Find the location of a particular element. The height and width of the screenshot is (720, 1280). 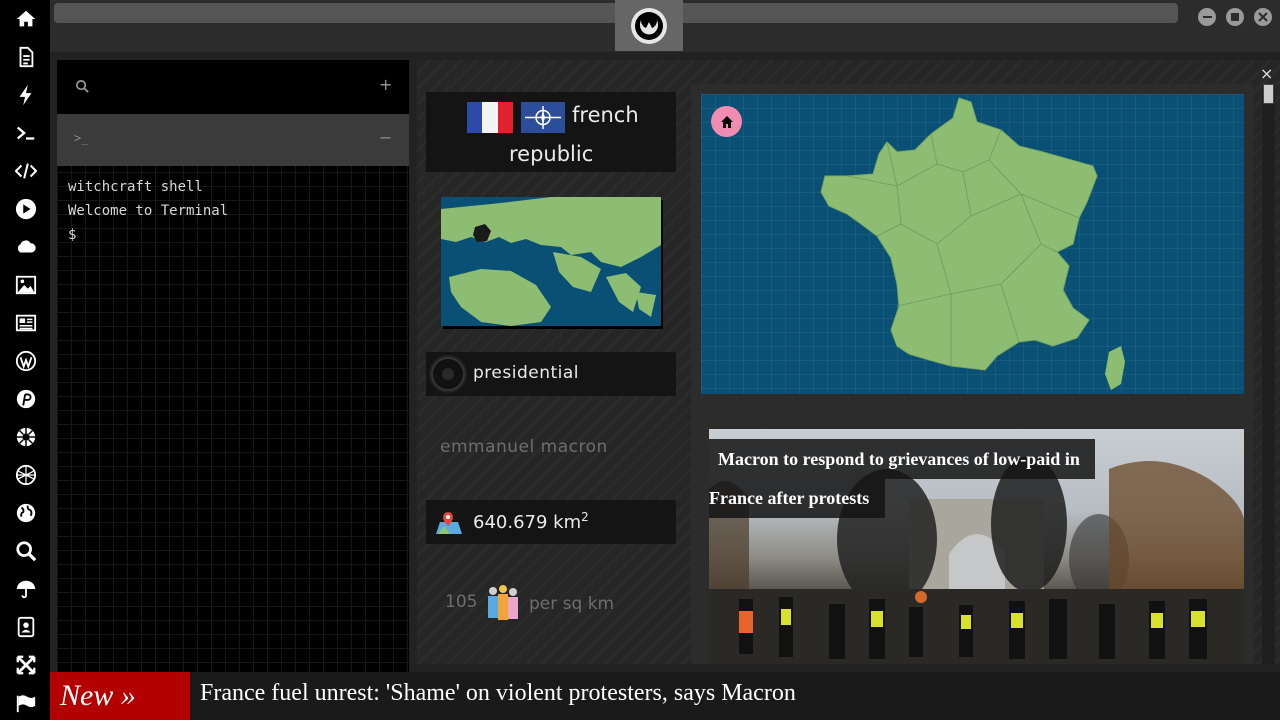

area-card: 640.679 km2 is located at coordinates (551, 522).